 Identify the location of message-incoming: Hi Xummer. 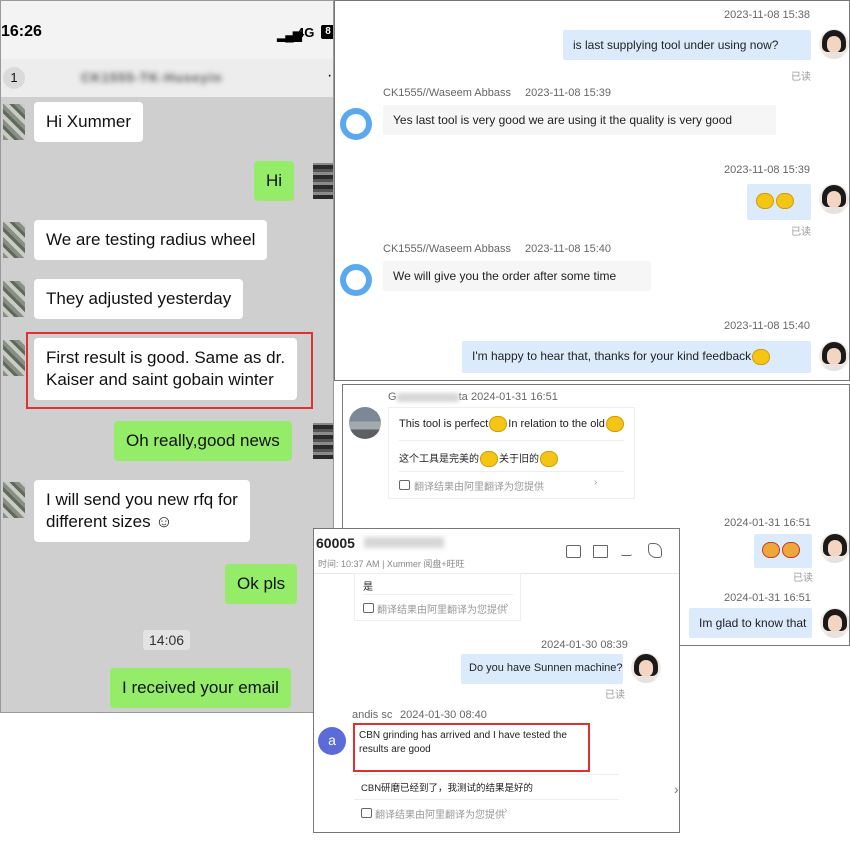
(89, 122).